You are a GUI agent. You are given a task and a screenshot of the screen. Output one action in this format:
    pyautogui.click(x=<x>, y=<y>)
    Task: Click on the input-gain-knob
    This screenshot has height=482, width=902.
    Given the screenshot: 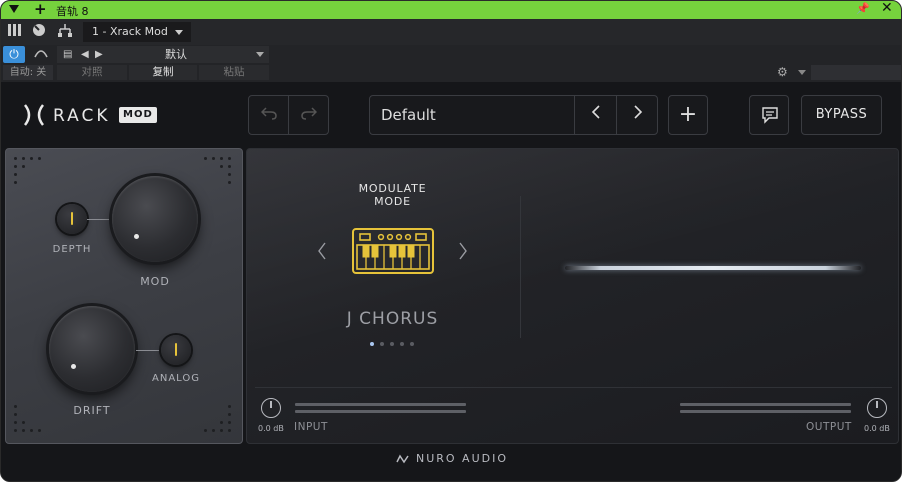 What is the action you would take?
    pyautogui.click(x=271, y=408)
    